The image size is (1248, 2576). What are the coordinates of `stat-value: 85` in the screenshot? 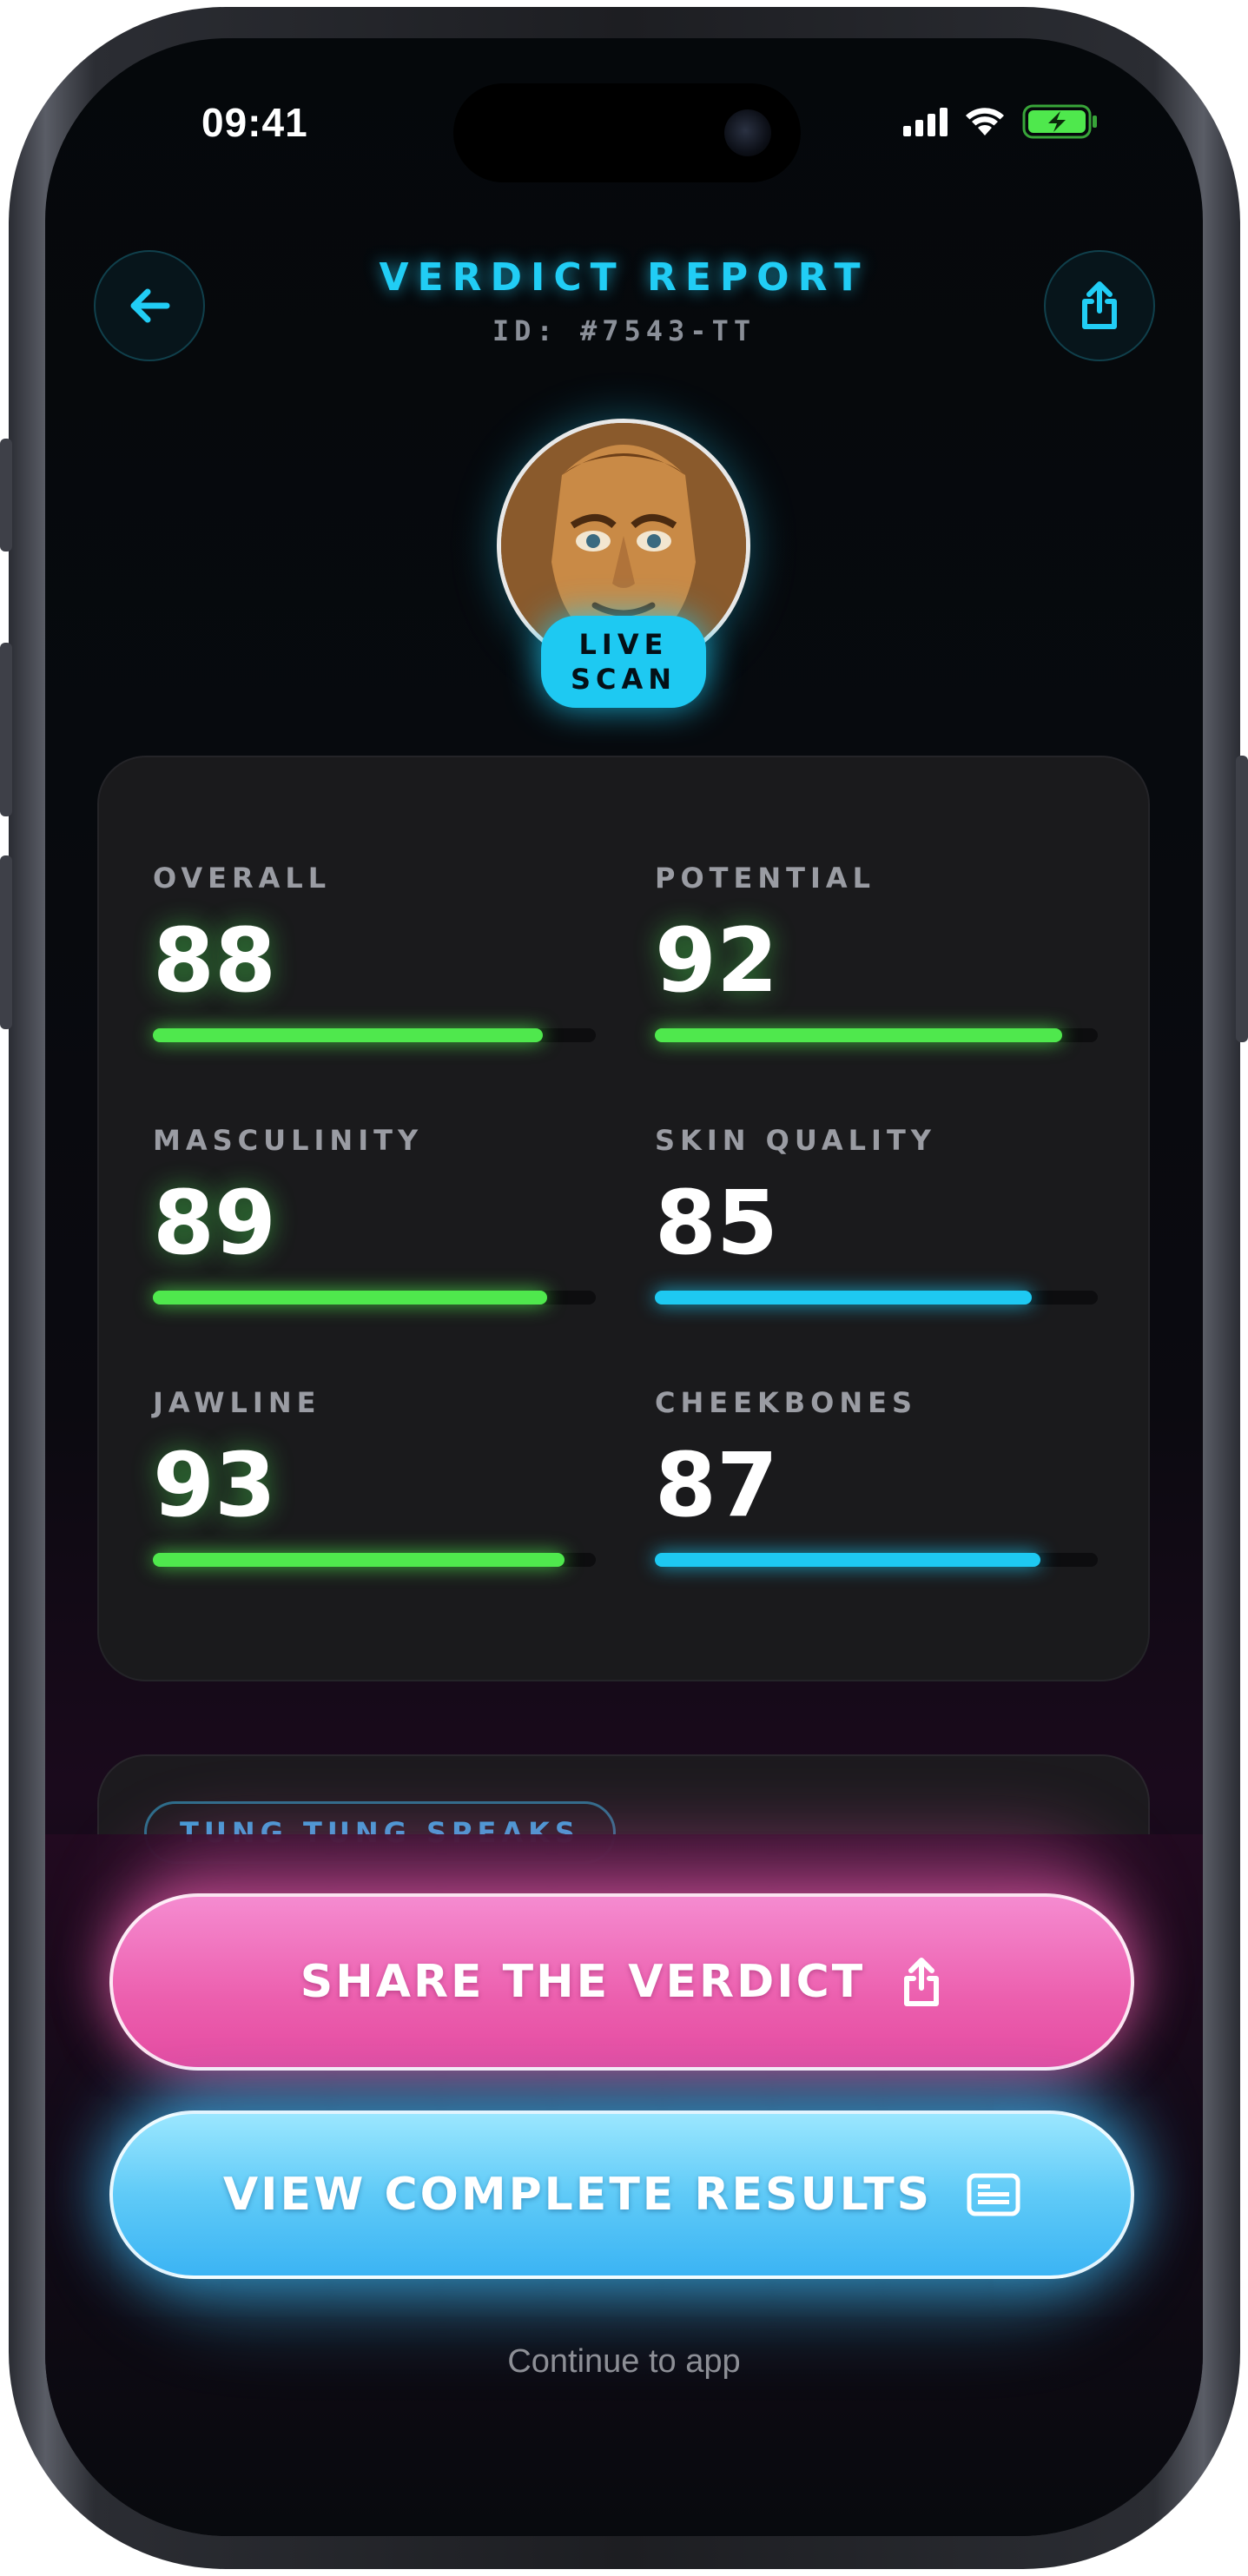 It's located at (716, 1223).